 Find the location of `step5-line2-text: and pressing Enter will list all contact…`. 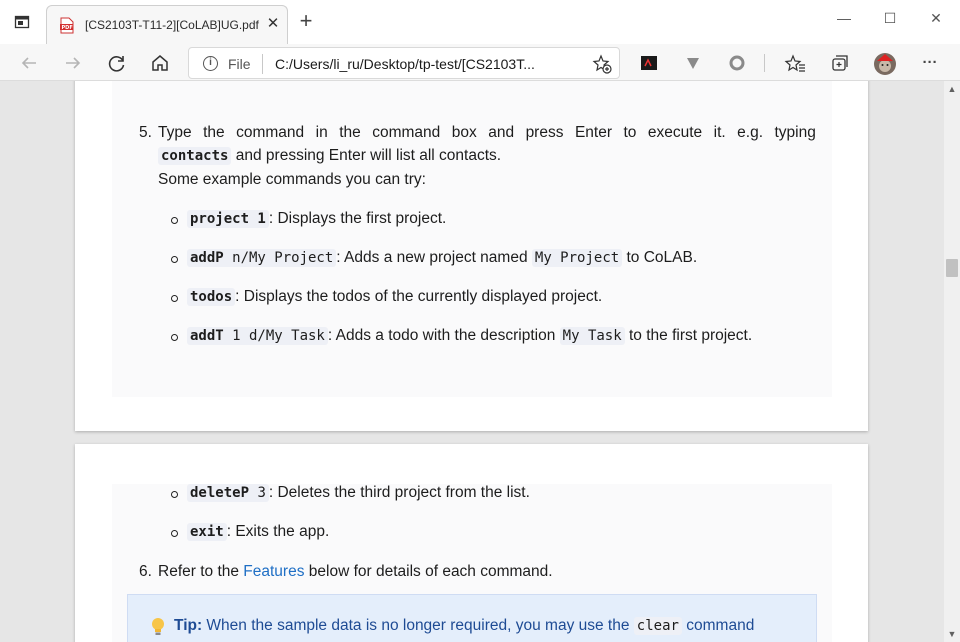

step5-line2-text: and pressing Enter will list all contact… is located at coordinates (368, 155).